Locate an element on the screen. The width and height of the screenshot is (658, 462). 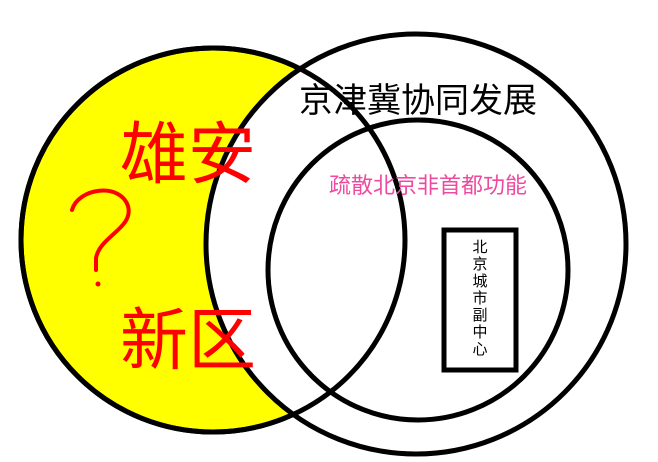
sub-center-label-char: 中 is located at coordinates (479, 332).